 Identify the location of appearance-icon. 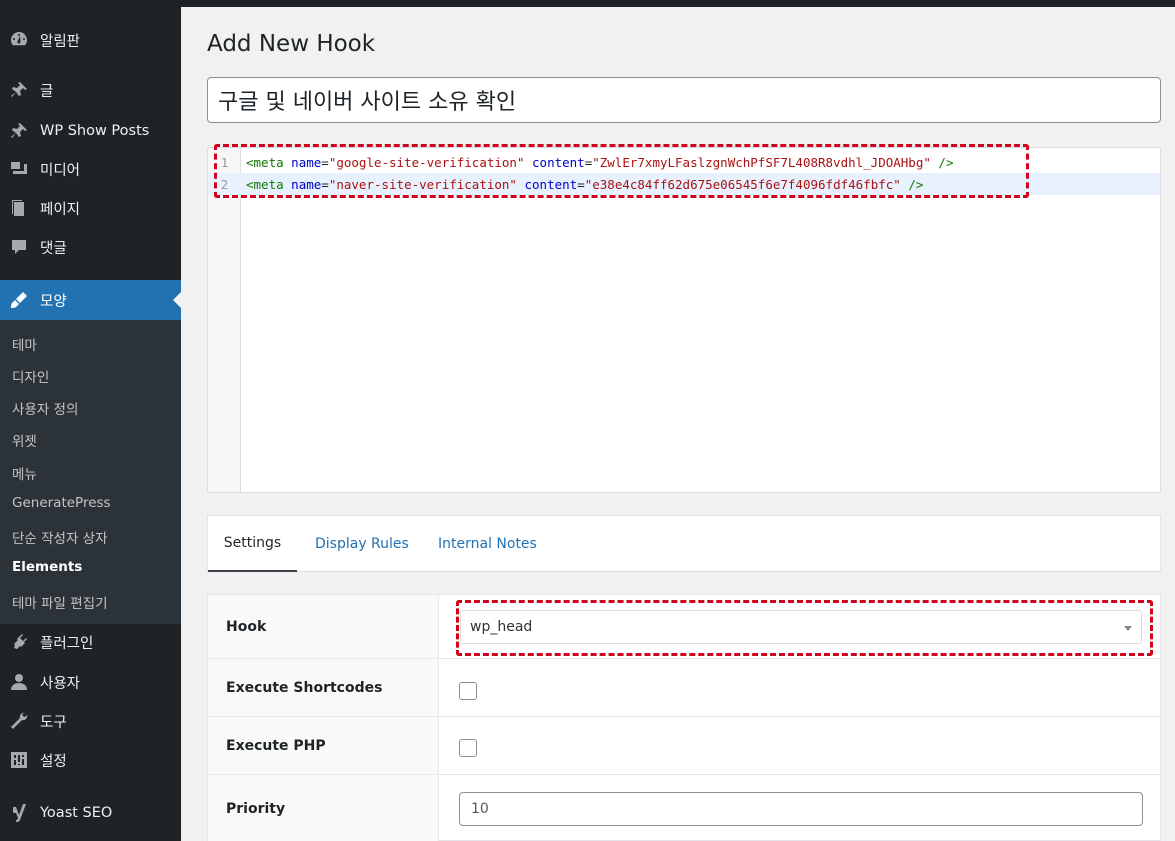
(19, 300).